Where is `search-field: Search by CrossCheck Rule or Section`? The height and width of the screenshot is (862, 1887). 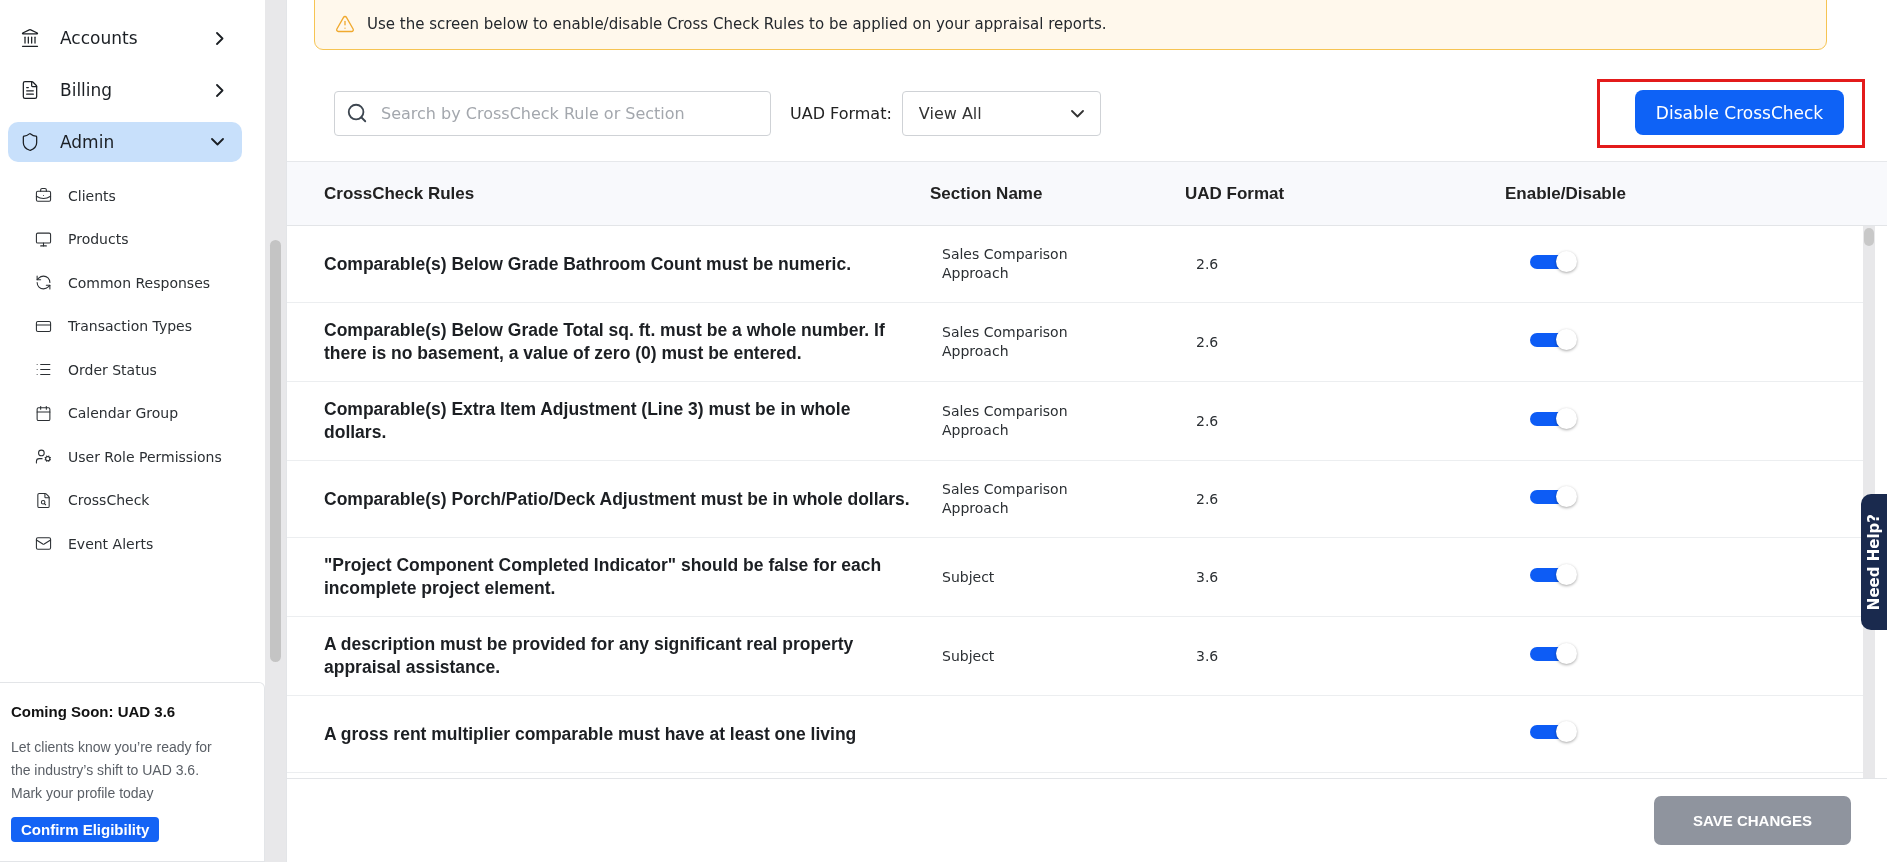 search-field: Search by CrossCheck Rule or Section is located at coordinates (552, 113).